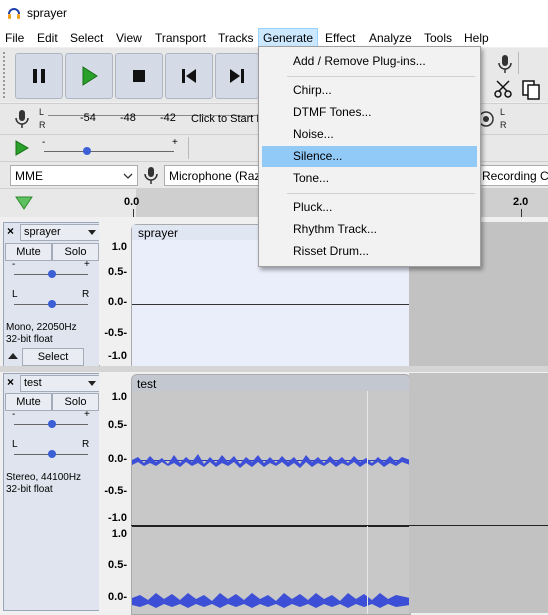  I want to click on play-button, so click(89, 76).